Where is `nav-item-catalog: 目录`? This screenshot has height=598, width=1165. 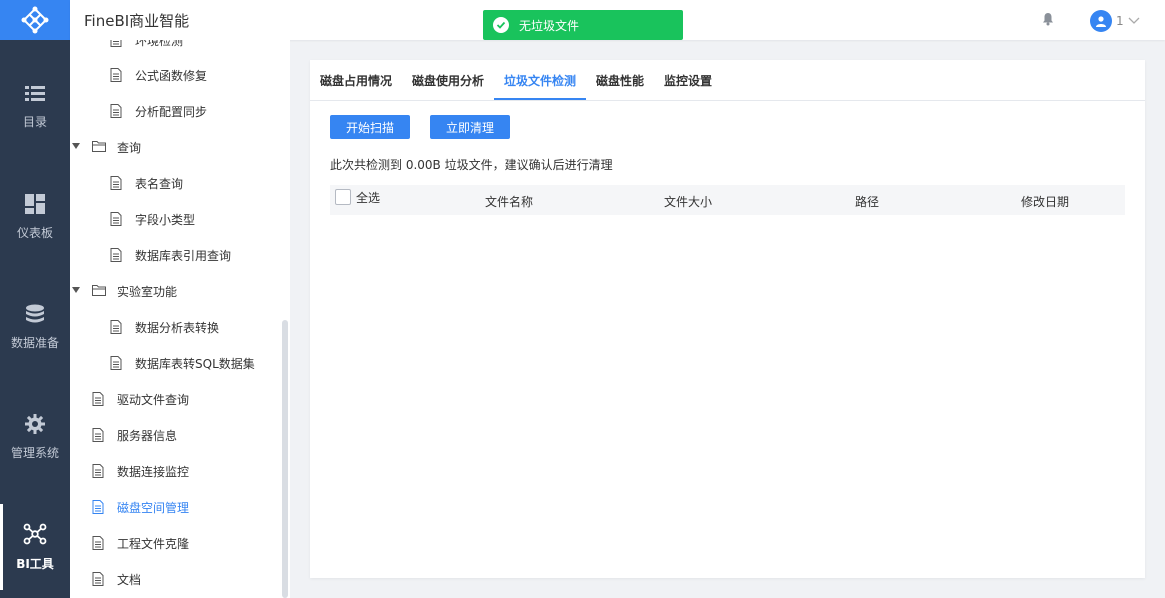 nav-item-catalog: 目录 is located at coordinates (35, 107).